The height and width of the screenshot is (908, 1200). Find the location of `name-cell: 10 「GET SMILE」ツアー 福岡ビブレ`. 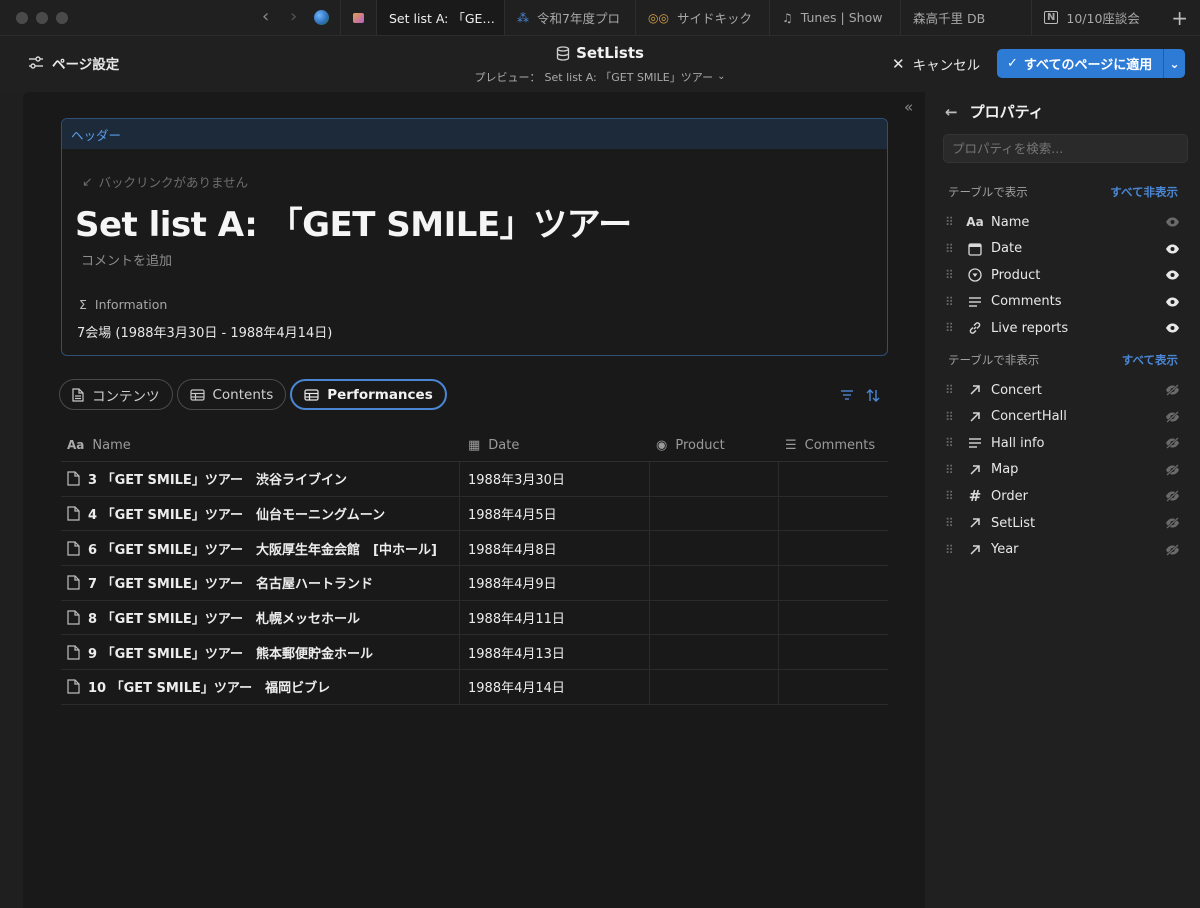

name-cell: 10 「GET SMILE」ツアー 福岡ビブレ is located at coordinates (260, 687).